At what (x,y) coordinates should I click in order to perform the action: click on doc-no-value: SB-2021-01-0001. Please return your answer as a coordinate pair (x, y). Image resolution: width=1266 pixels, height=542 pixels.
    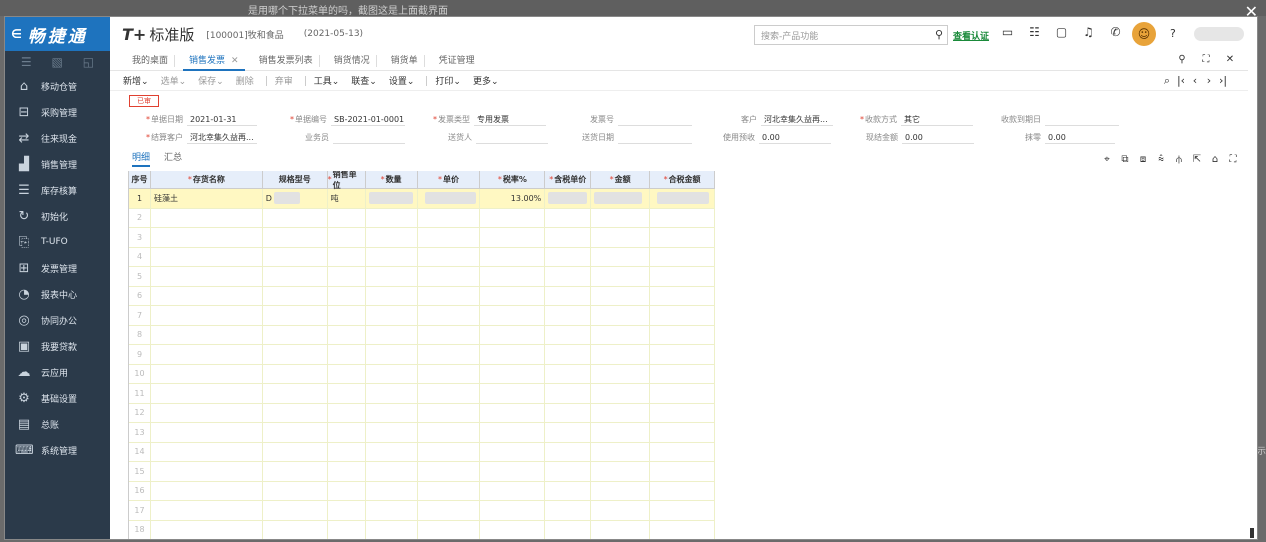
    Looking at the image, I should click on (368, 119).